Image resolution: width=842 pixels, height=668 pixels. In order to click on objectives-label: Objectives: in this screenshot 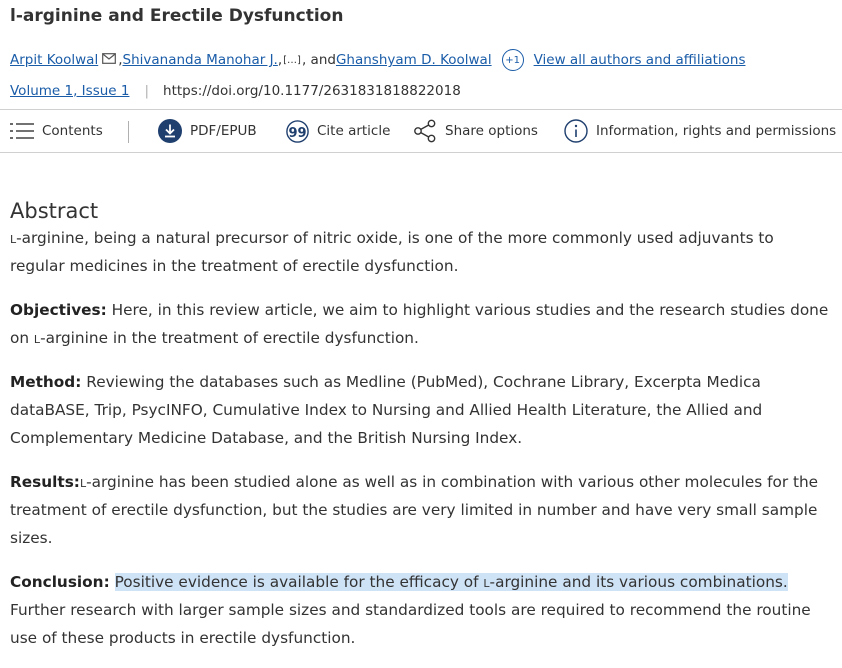, I will do `click(58, 310)`.